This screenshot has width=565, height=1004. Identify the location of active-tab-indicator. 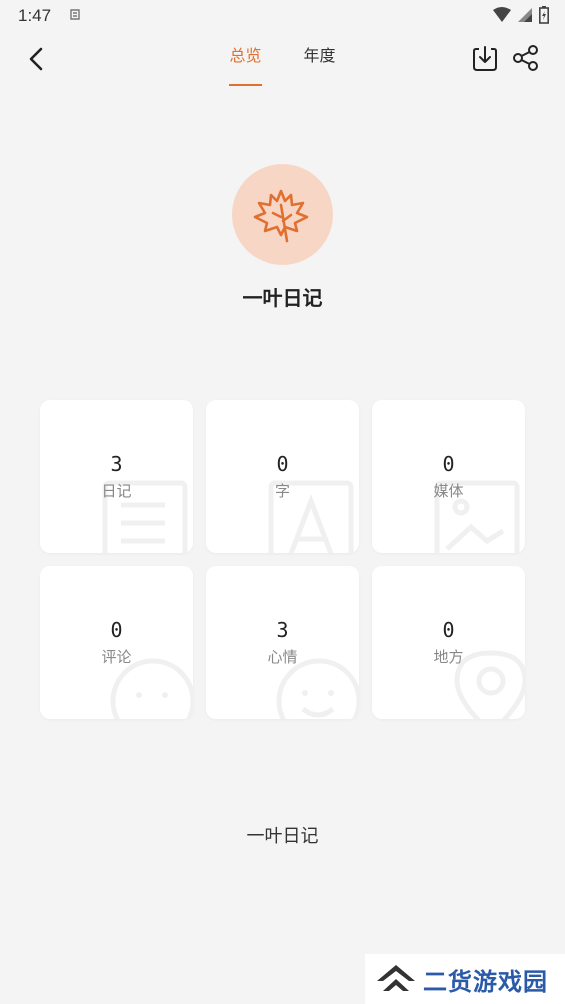
(245, 85).